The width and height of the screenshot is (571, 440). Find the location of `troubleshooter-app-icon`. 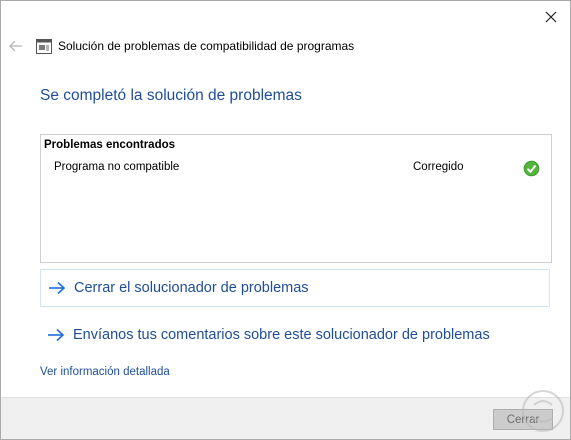

troubleshooter-app-icon is located at coordinates (44, 46).